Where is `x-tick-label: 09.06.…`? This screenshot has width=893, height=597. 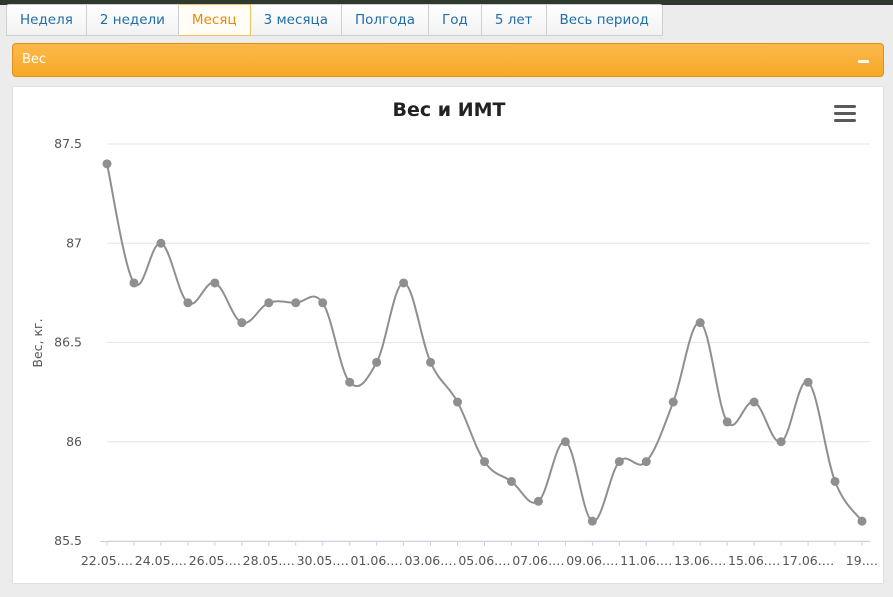 x-tick-label: 09.06.… is located at coordinates (592, 560).